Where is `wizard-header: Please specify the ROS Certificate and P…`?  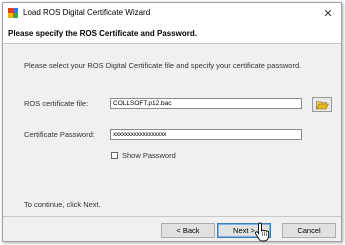 wizard-header: Please specify the ROS Certificate and P… is located at coordinates (172, 33).